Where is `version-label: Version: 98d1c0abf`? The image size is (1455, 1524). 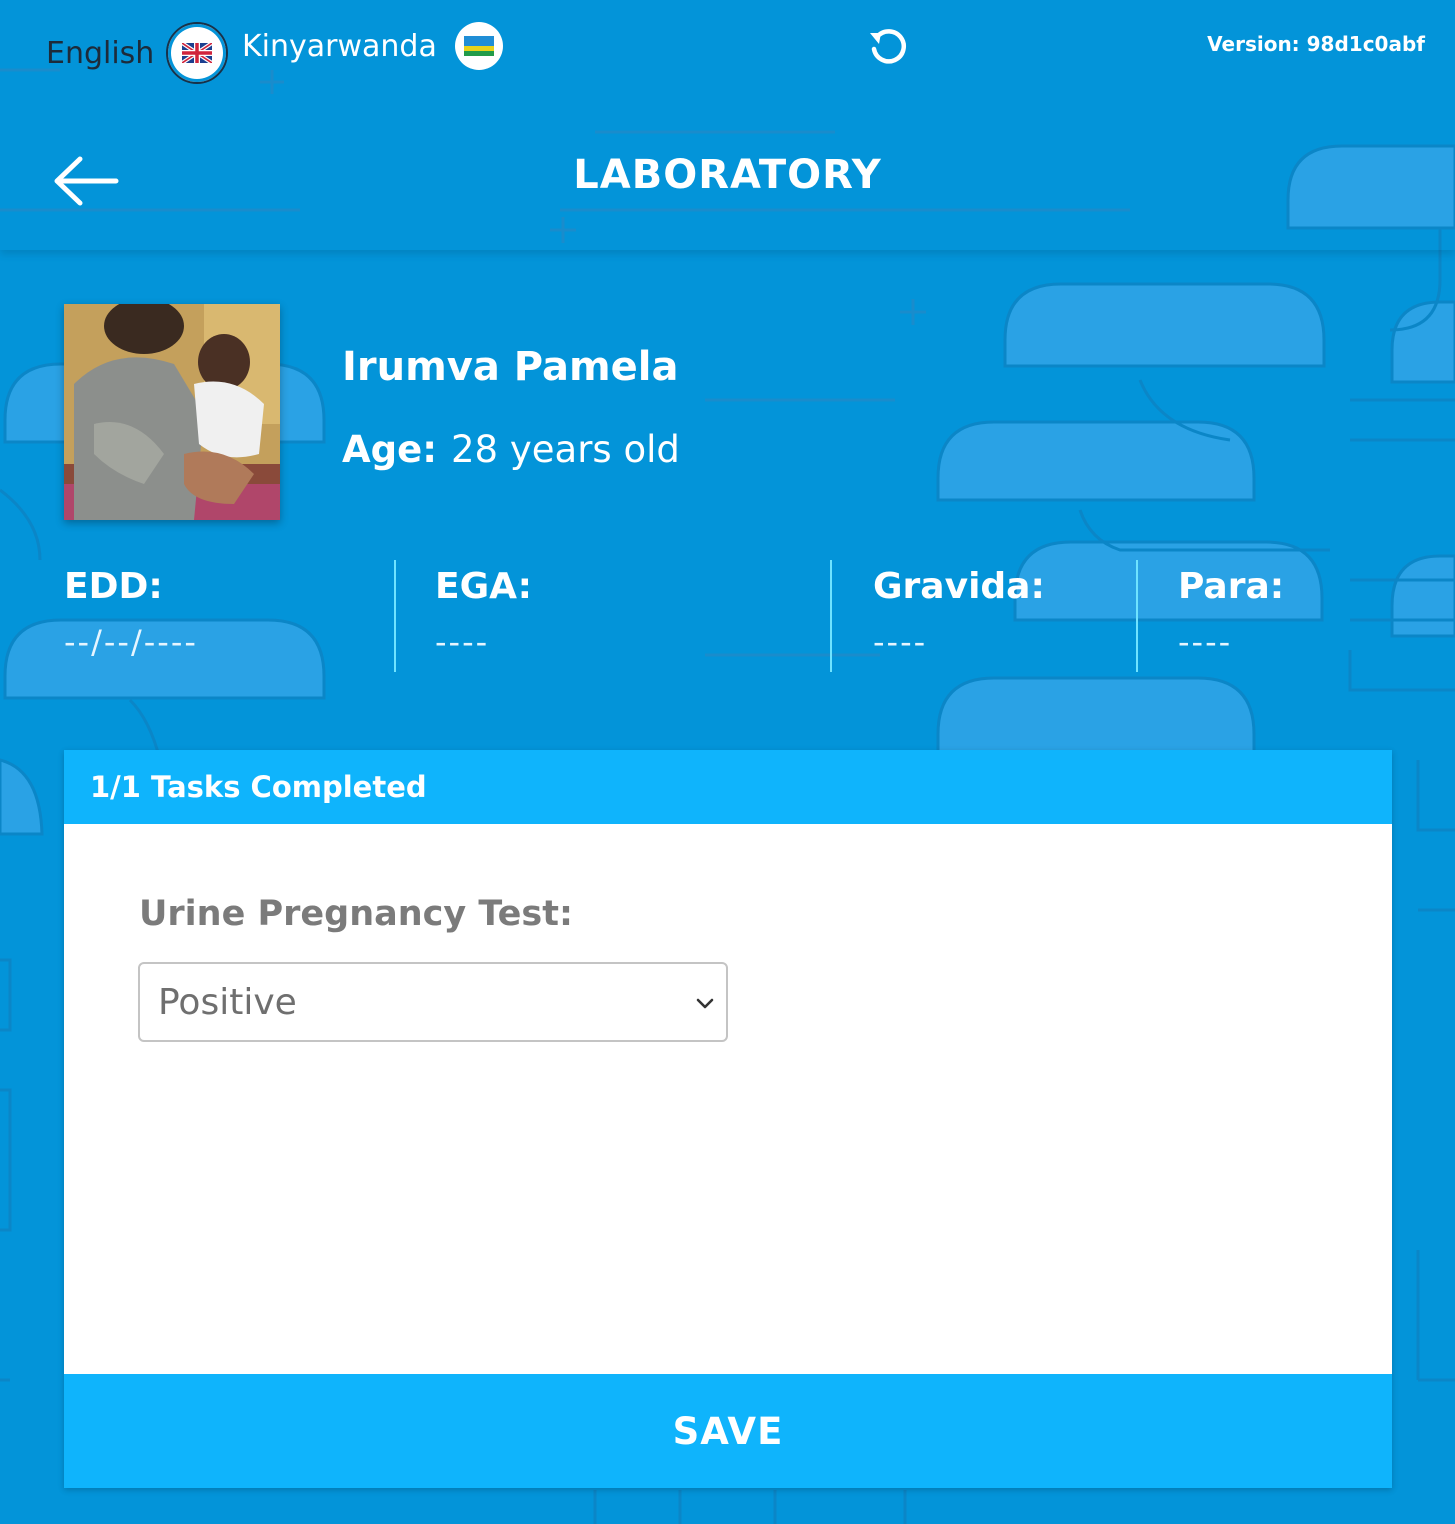
version-label: Version: 98d1c0abf is located at coordinates (1316, 44).